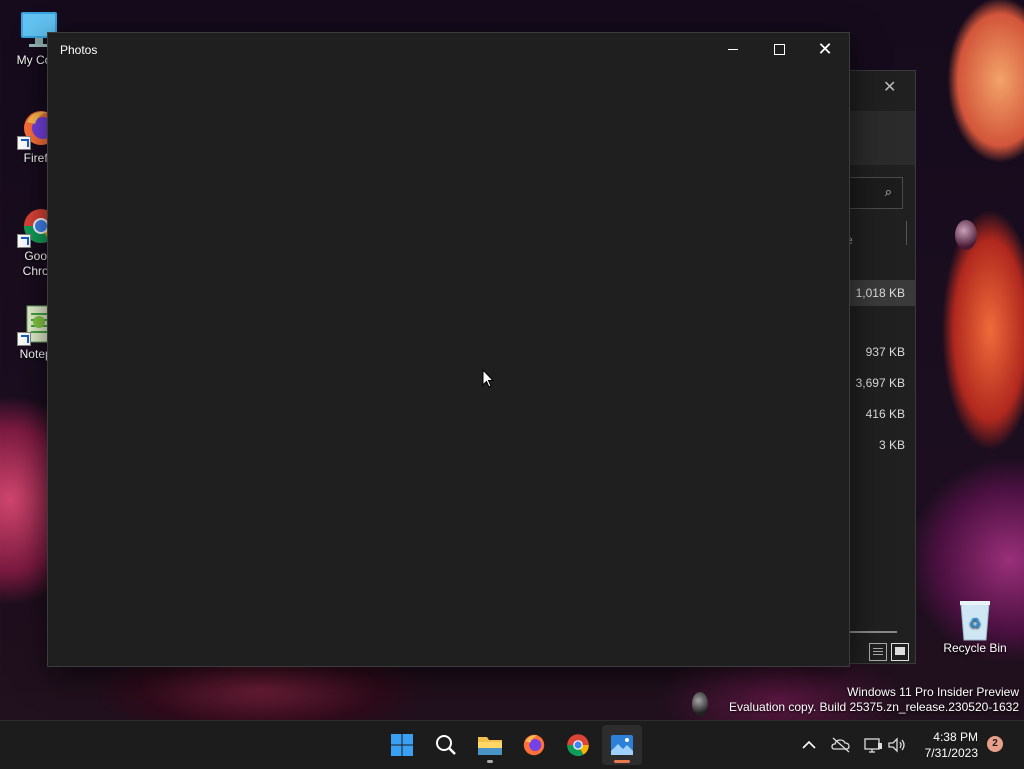 The width and height of the screenshot is (1024, 769). What do you see at coordinates (975, 648) in the screenshot?
I see `desktop-icon-label: Recycle Bin` at bounding box center [975, 648].